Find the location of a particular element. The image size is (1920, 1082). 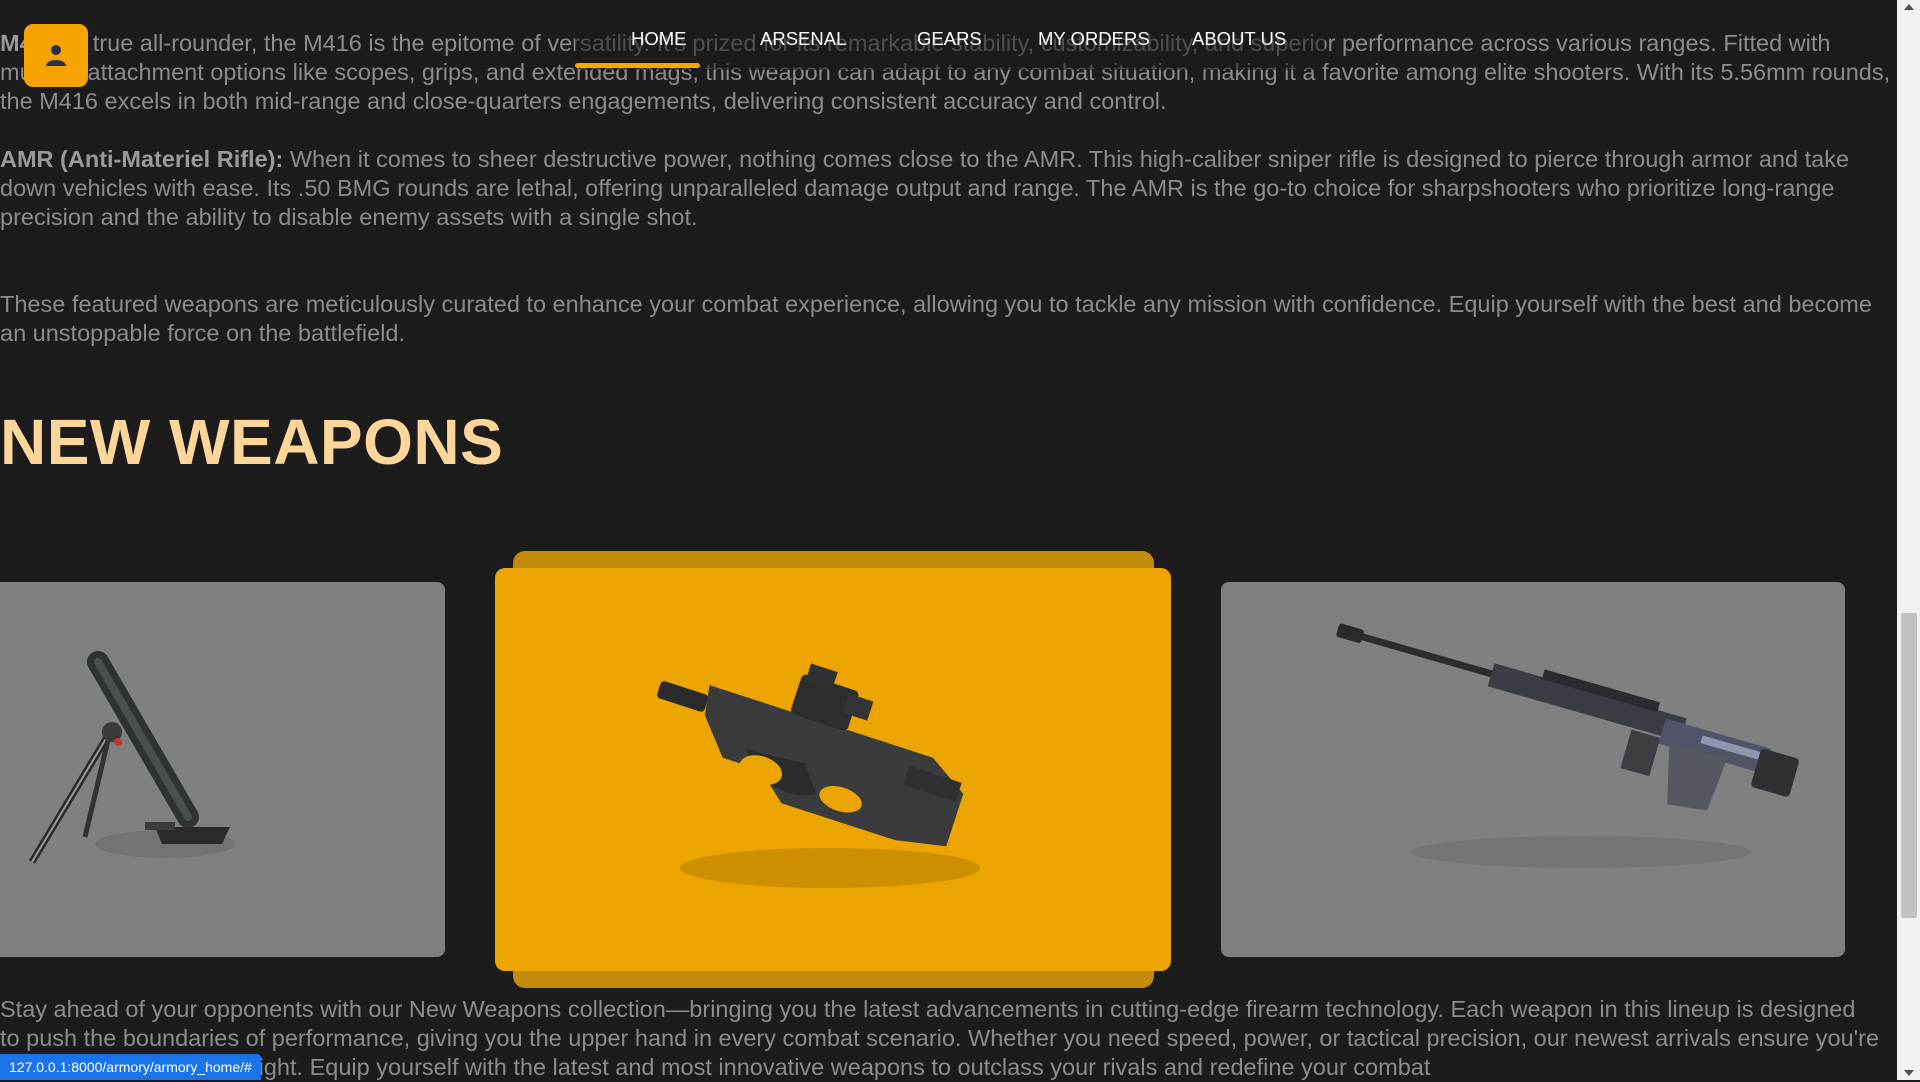

amr-name: AMR (Anti-Materiel Rifle): is located at coordinates (142, 159).